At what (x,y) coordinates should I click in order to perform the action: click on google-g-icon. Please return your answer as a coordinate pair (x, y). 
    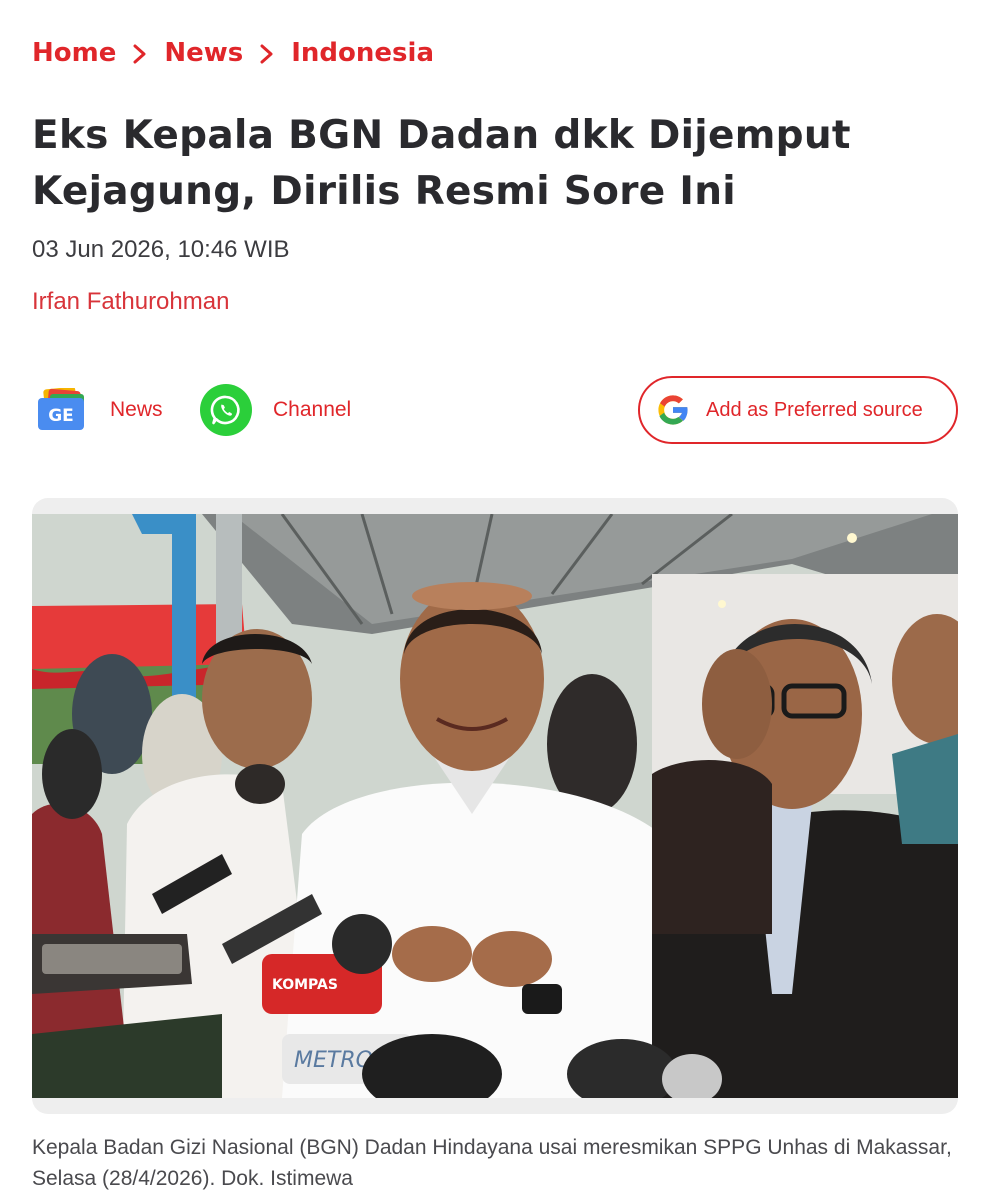
    Looking at the image, I should click on (673, 410).